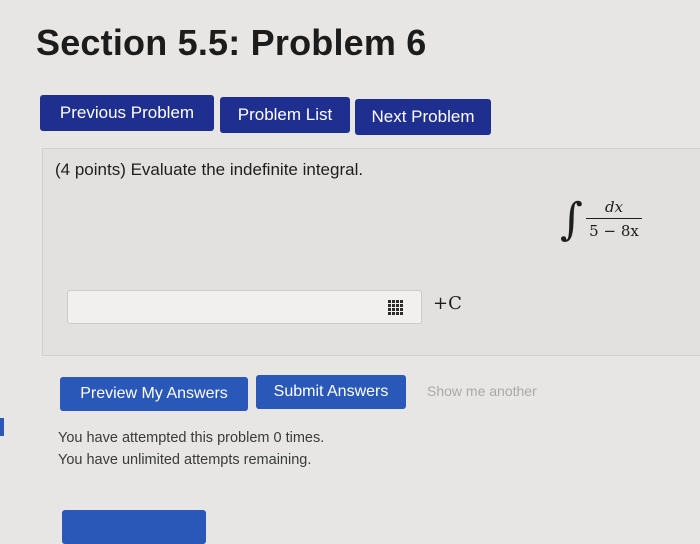 The width and height of the screenshot is (700, 544). What do you see at coordinates (571, 219) in the screenshot?
I see `integral-sign: ∫` at bounding box center [571, 219].